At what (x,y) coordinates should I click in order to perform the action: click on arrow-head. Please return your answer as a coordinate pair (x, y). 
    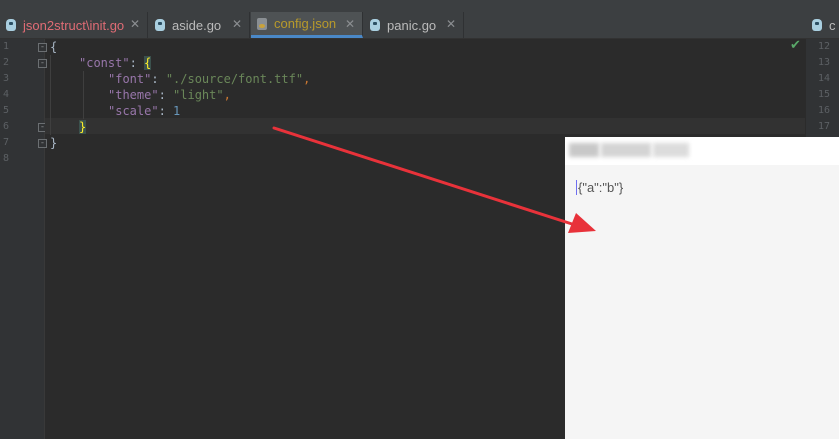
    Looking at the image, I should click on (582, 223).